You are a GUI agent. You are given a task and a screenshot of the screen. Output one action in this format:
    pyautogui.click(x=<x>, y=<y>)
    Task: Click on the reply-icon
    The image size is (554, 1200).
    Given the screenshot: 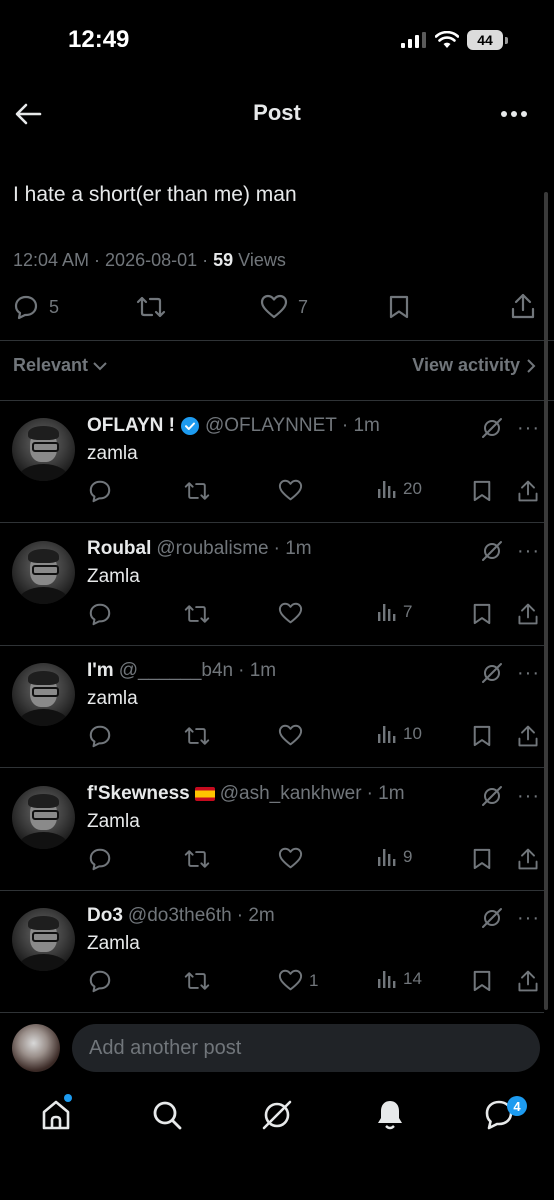 What is the action you would take?
    pyautogui.click(x=100, y=981)
    